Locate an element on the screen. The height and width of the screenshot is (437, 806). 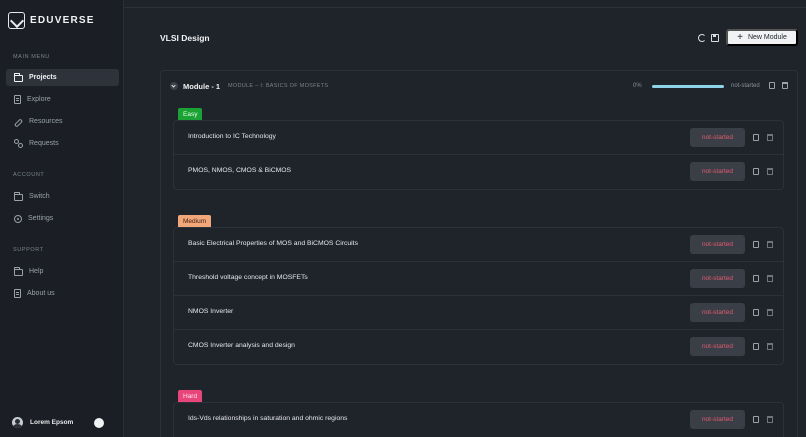
sidebar-item-explore: Explore is located at coordinates (62, 99).